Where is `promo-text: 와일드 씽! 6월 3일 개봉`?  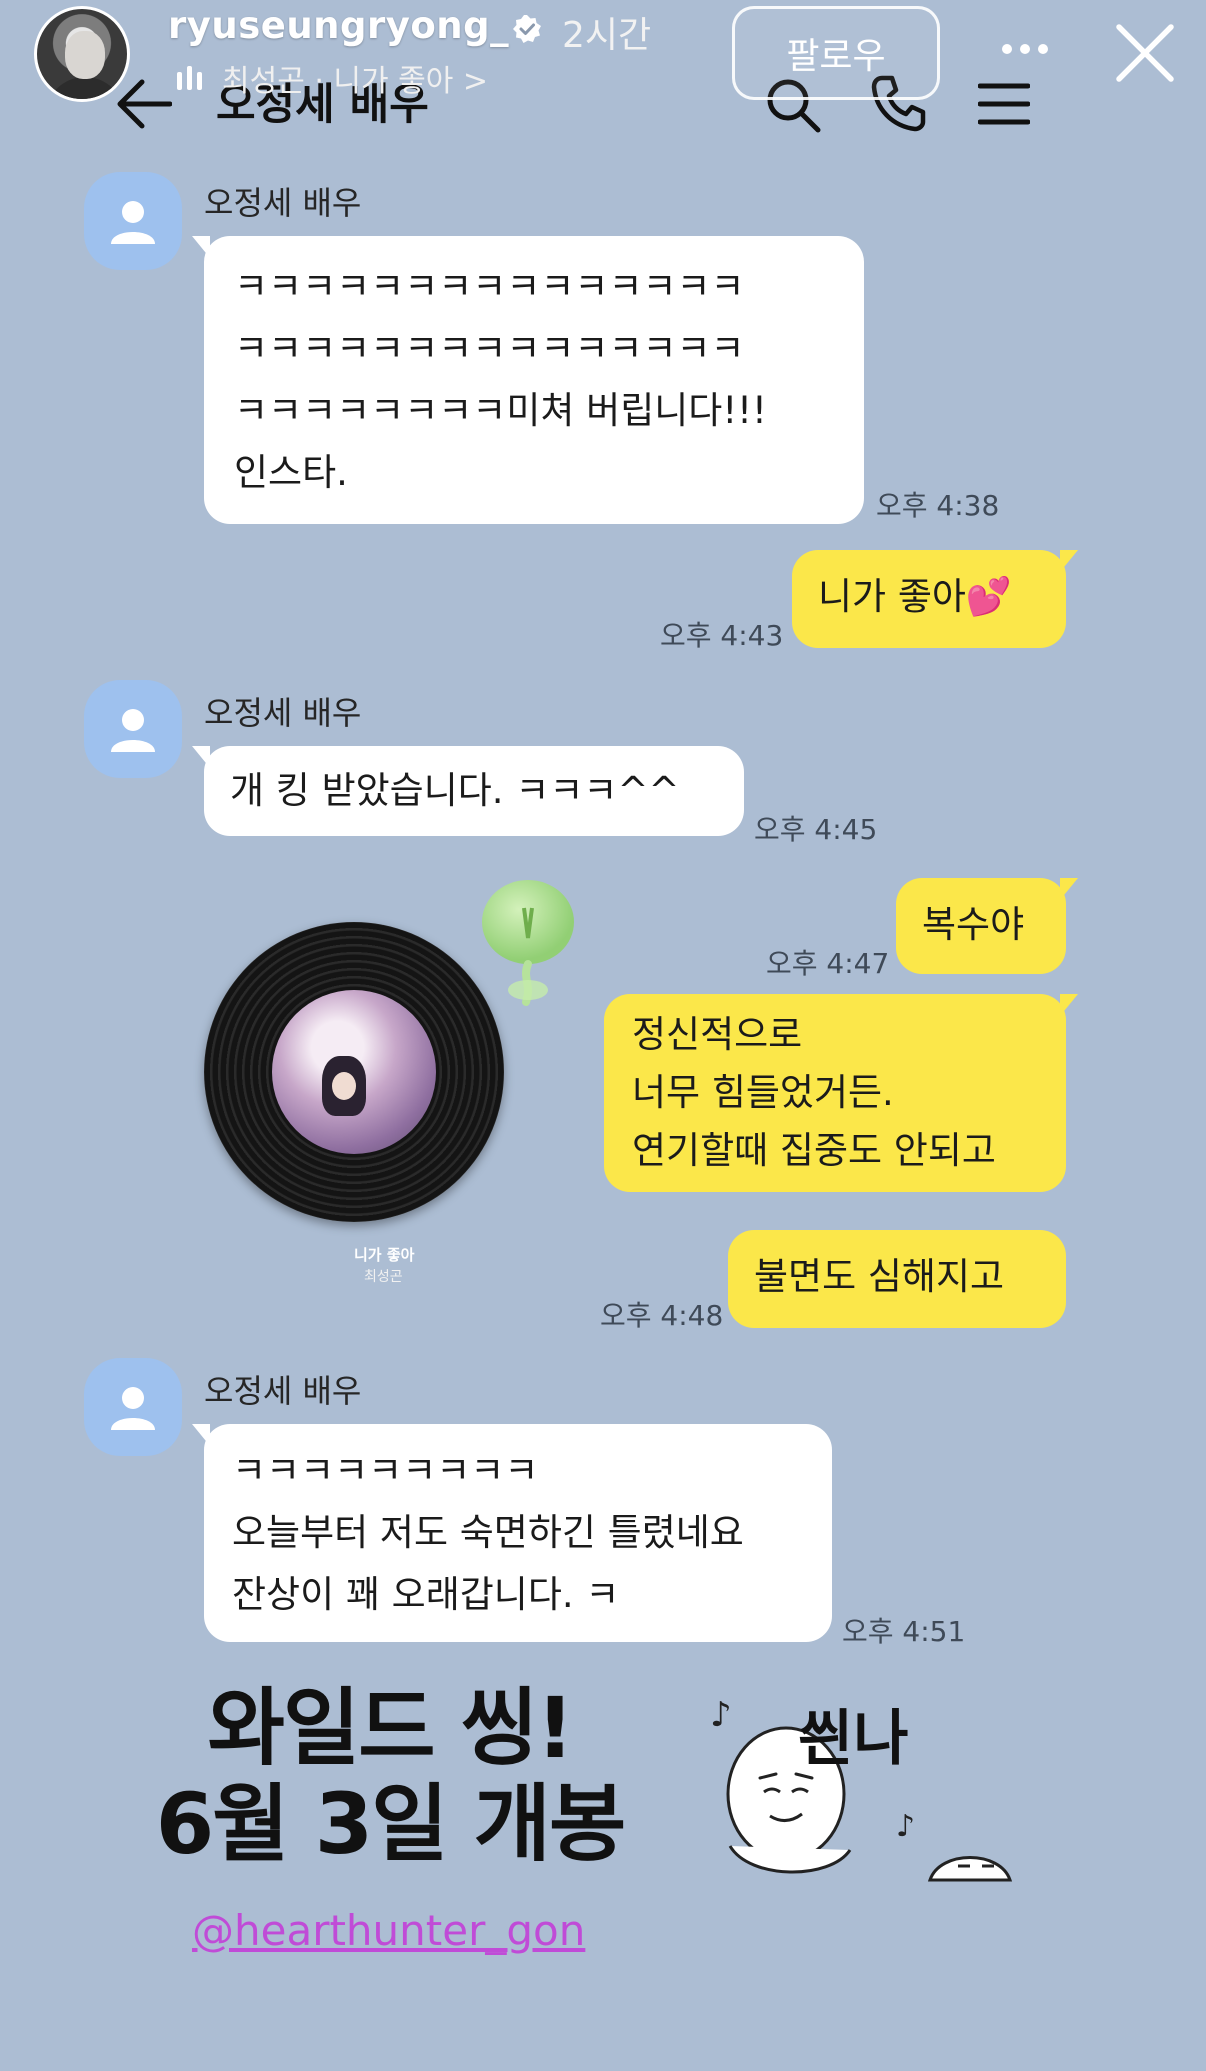
promo-text: 와일드 씽! 6월 3일 개봉 is located at coordinates (390, 1776).